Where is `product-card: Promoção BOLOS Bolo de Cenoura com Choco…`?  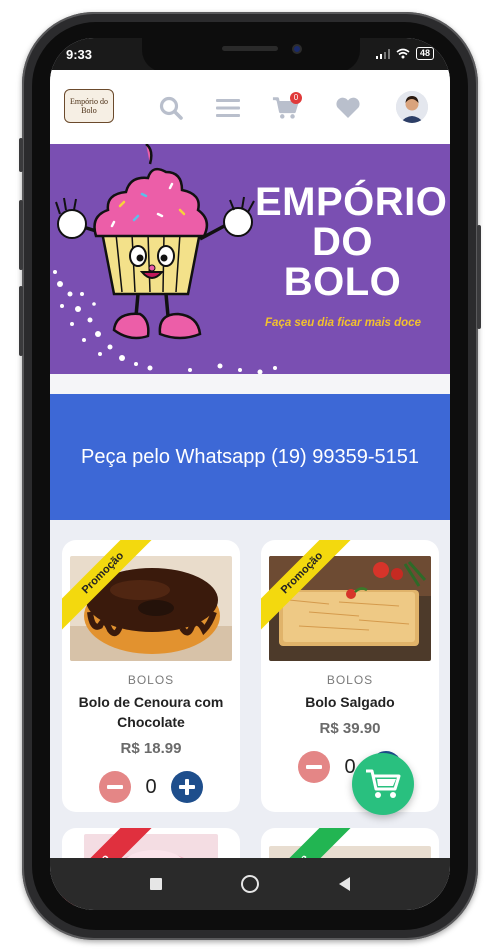 product-card: Promoção BOLOS Bolo de Cenoura com Choco… is located at coordinates (151, 676).